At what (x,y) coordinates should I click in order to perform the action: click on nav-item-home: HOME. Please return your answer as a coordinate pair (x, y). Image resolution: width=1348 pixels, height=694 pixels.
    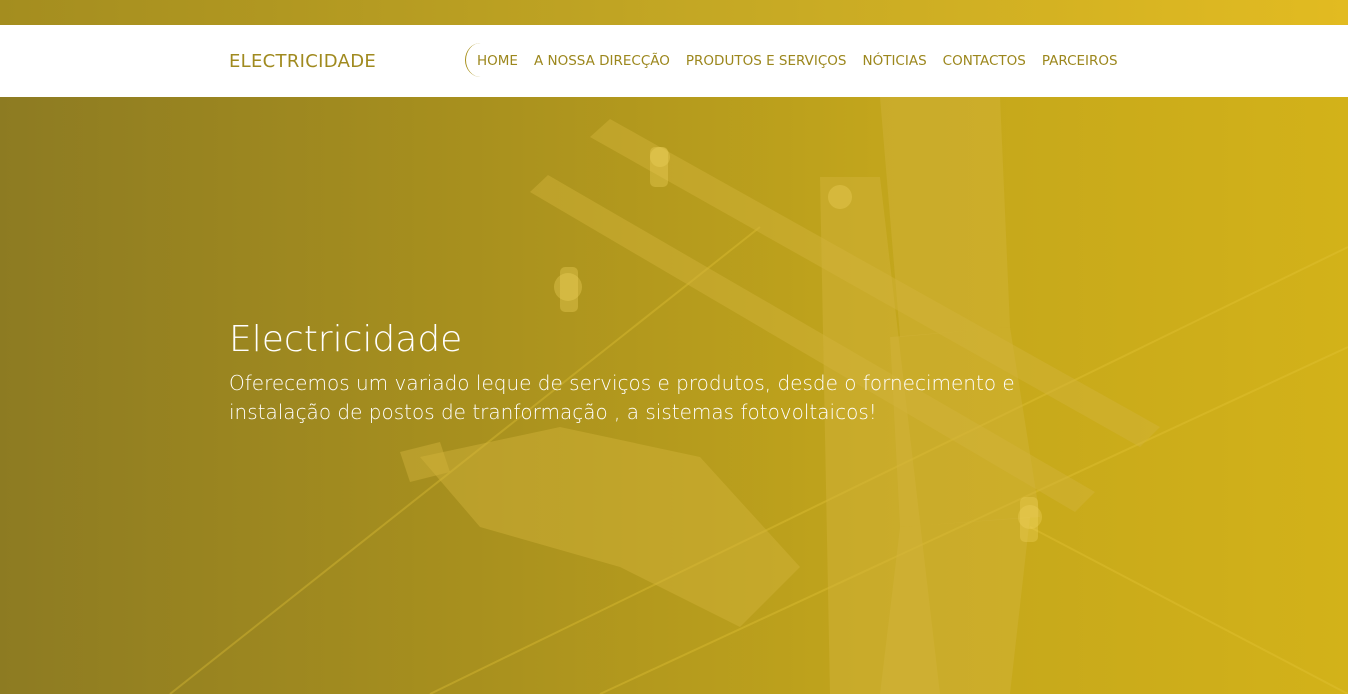
    Looking at the image, I should click on (497, 61).